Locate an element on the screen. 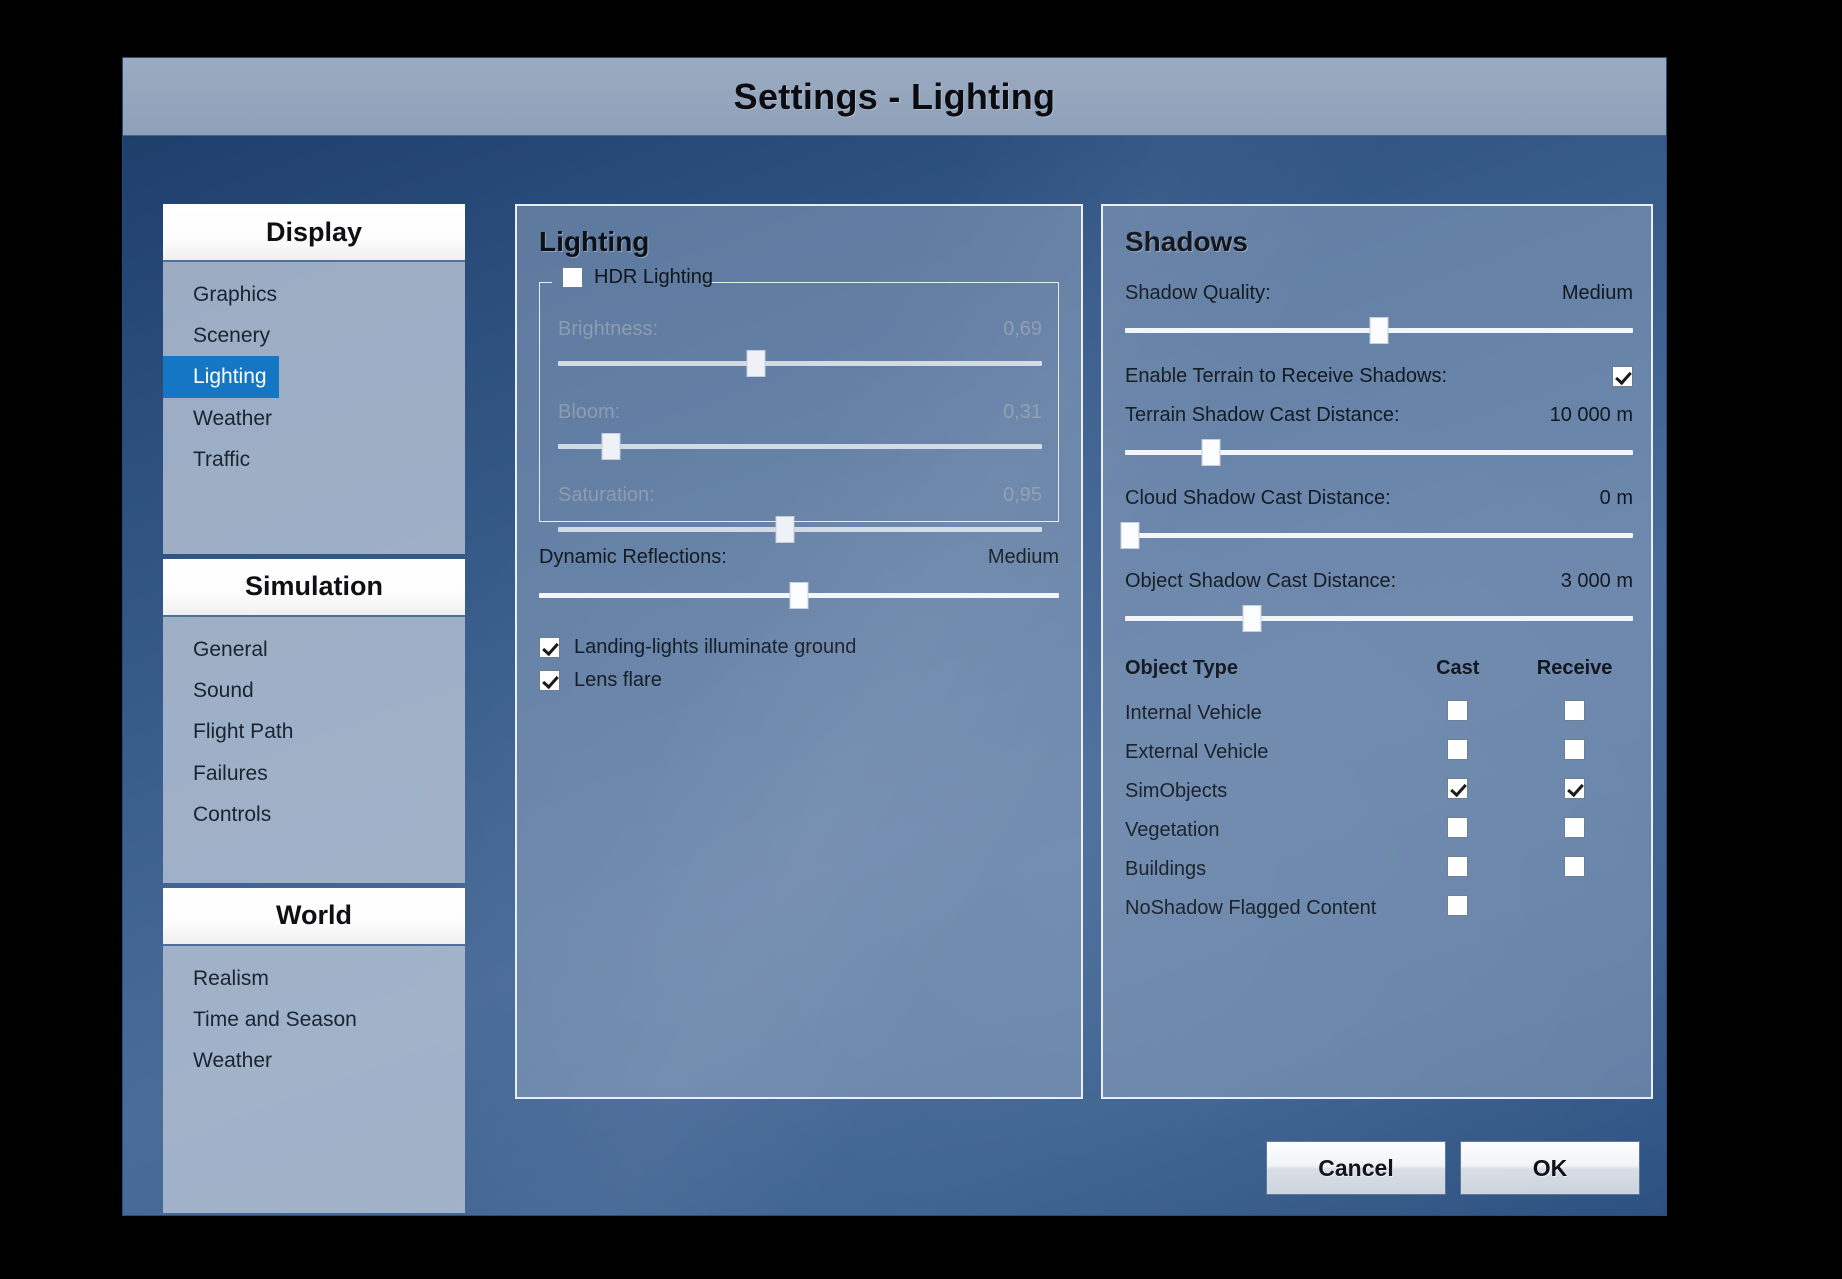 This screenshot has height=1279, width=1842. sidebar-item-scenery: Scenery is located at coordinates (216, 335).